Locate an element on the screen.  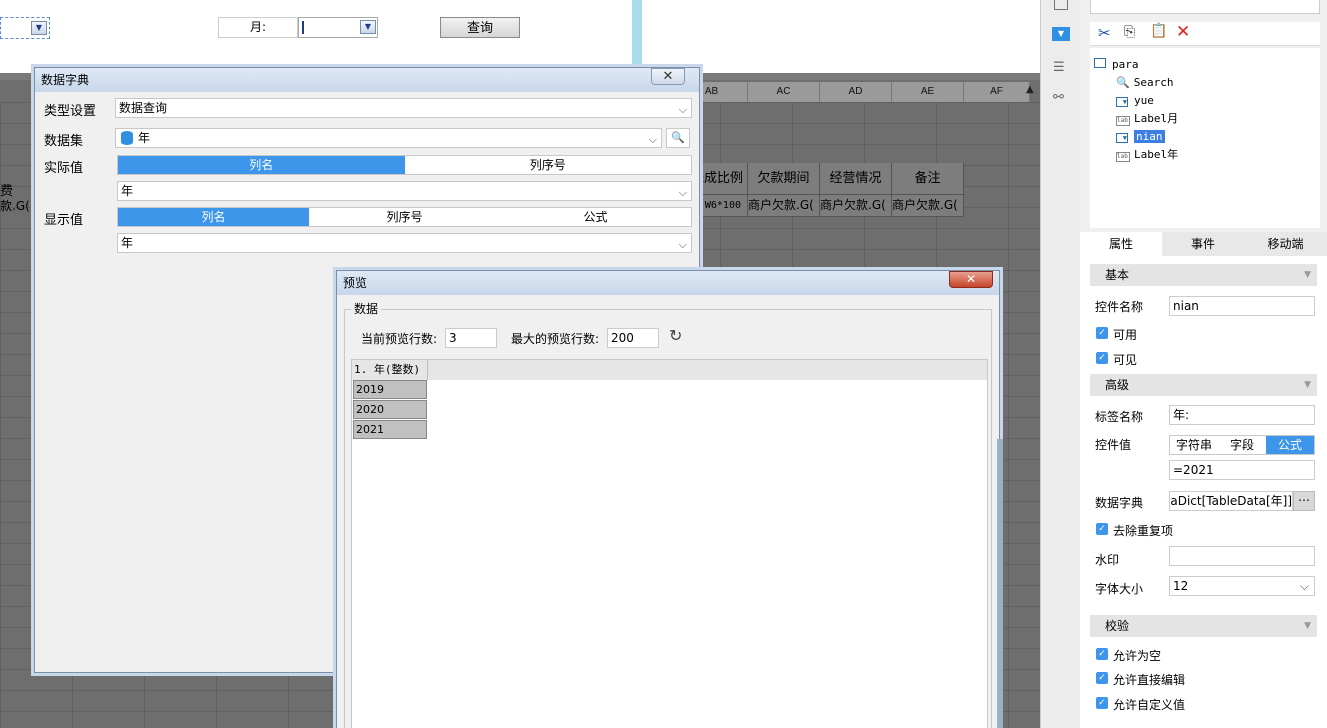
tree-item: lab Label年 is located at coordinates (1147, 155).